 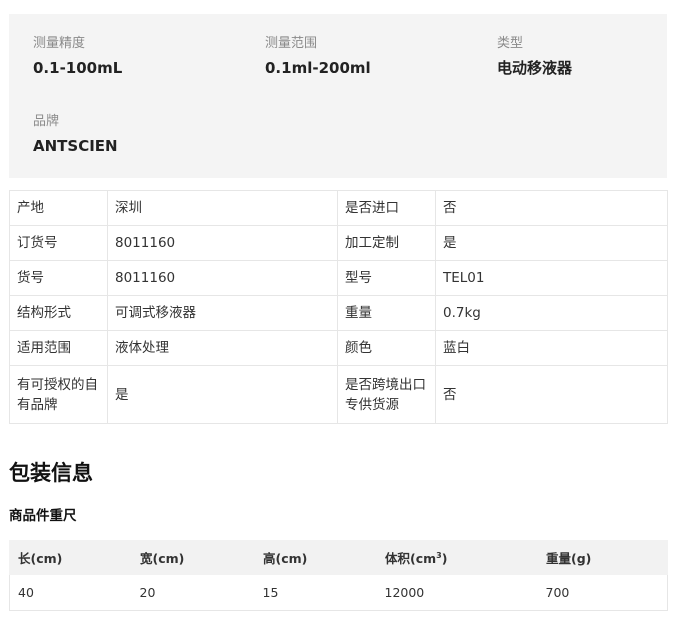 I want to click on table-row: 订货号 8011160 加工定制 是, so click(x=338, y=243).